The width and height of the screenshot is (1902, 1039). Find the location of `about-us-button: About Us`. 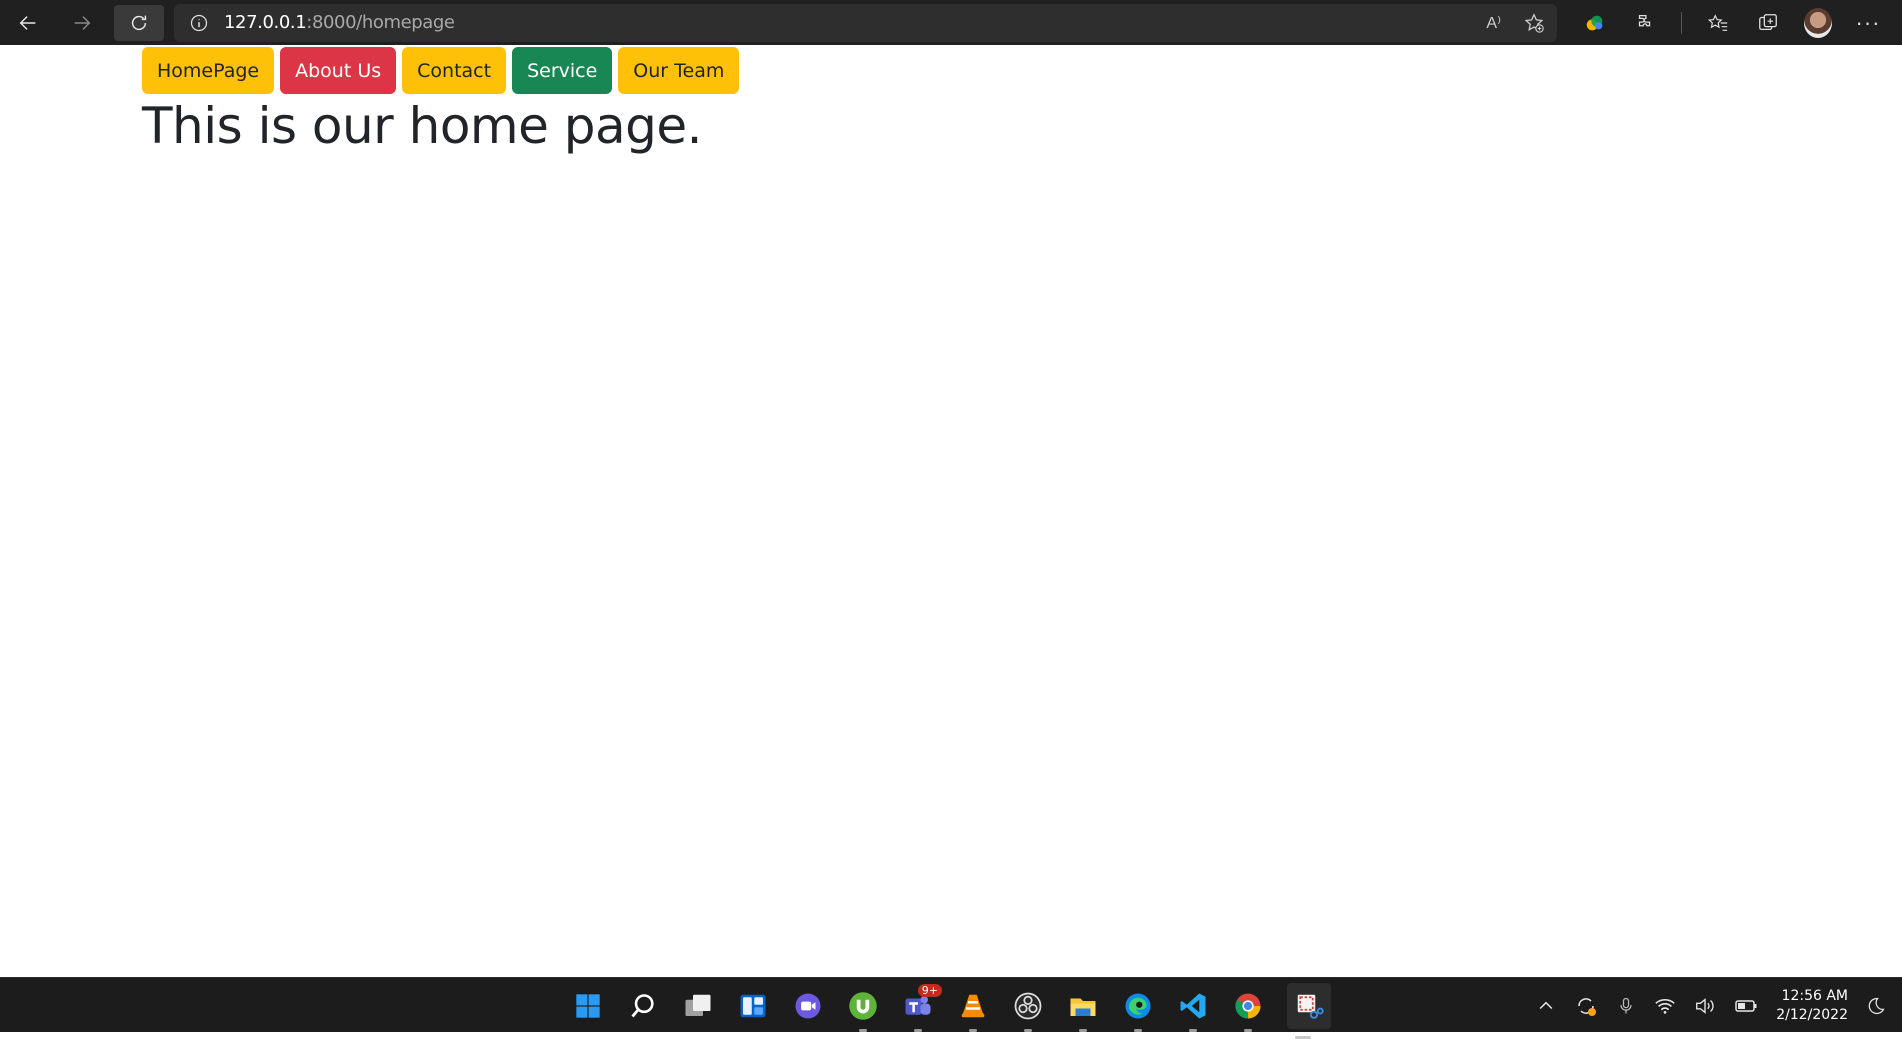

about-us-button: About Us is located at coordinates (338, 70).